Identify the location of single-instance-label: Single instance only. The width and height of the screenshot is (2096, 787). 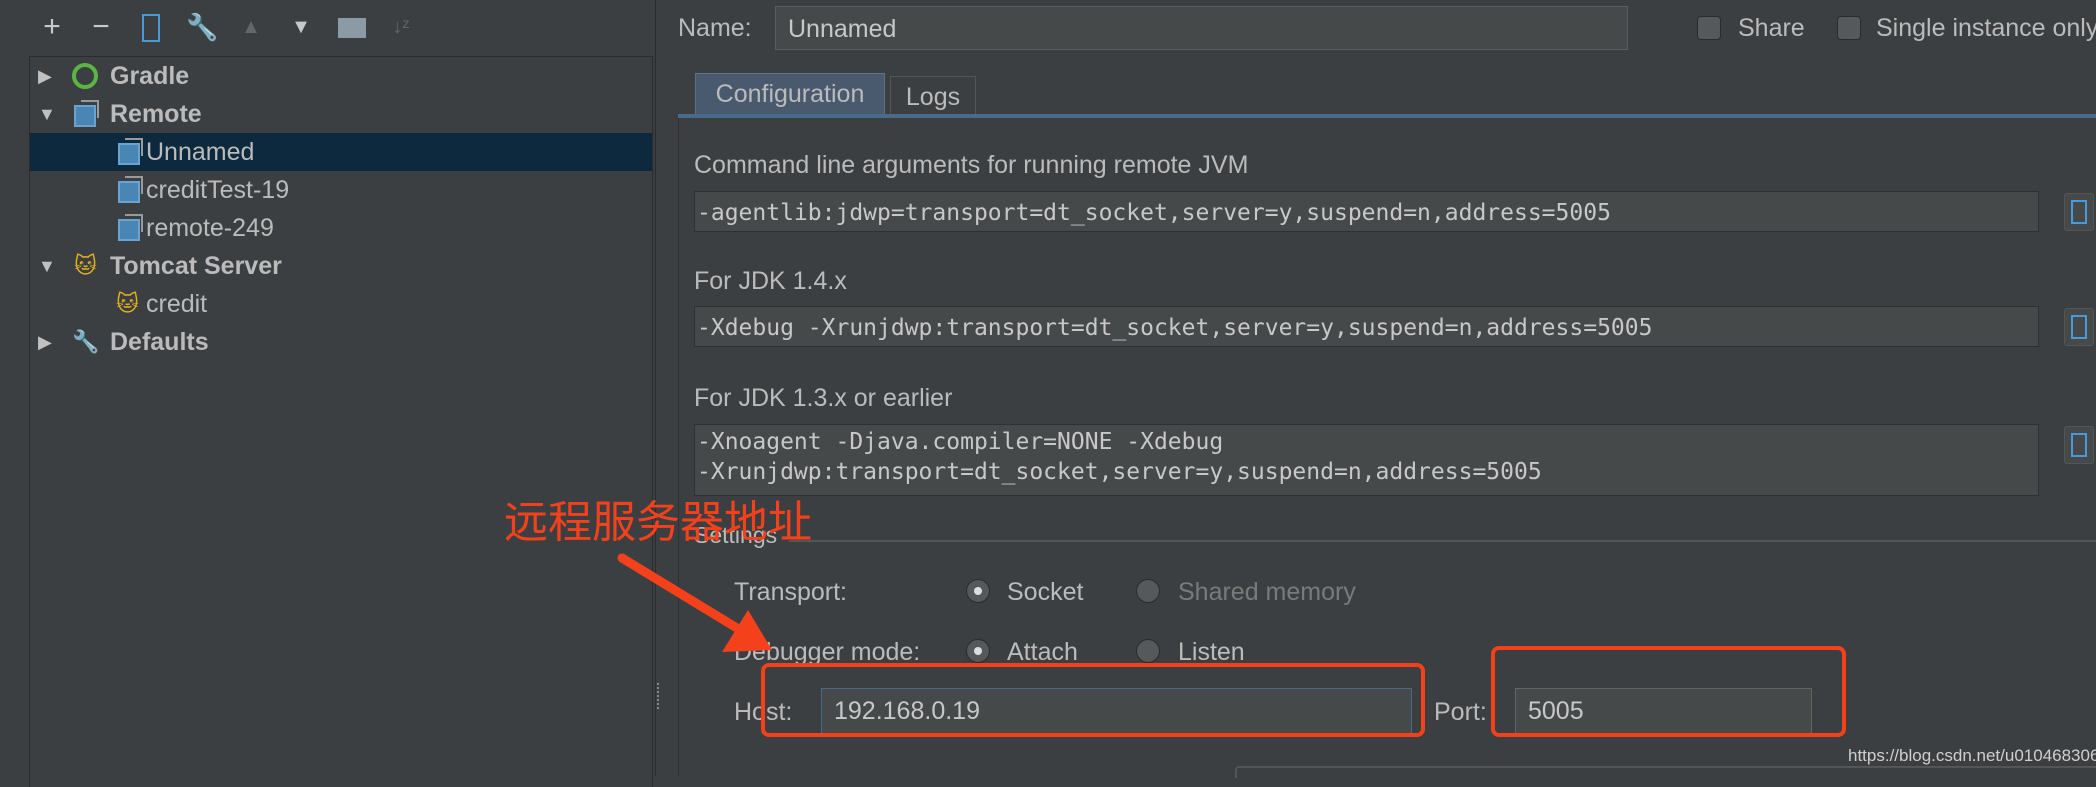
(1986, 28).